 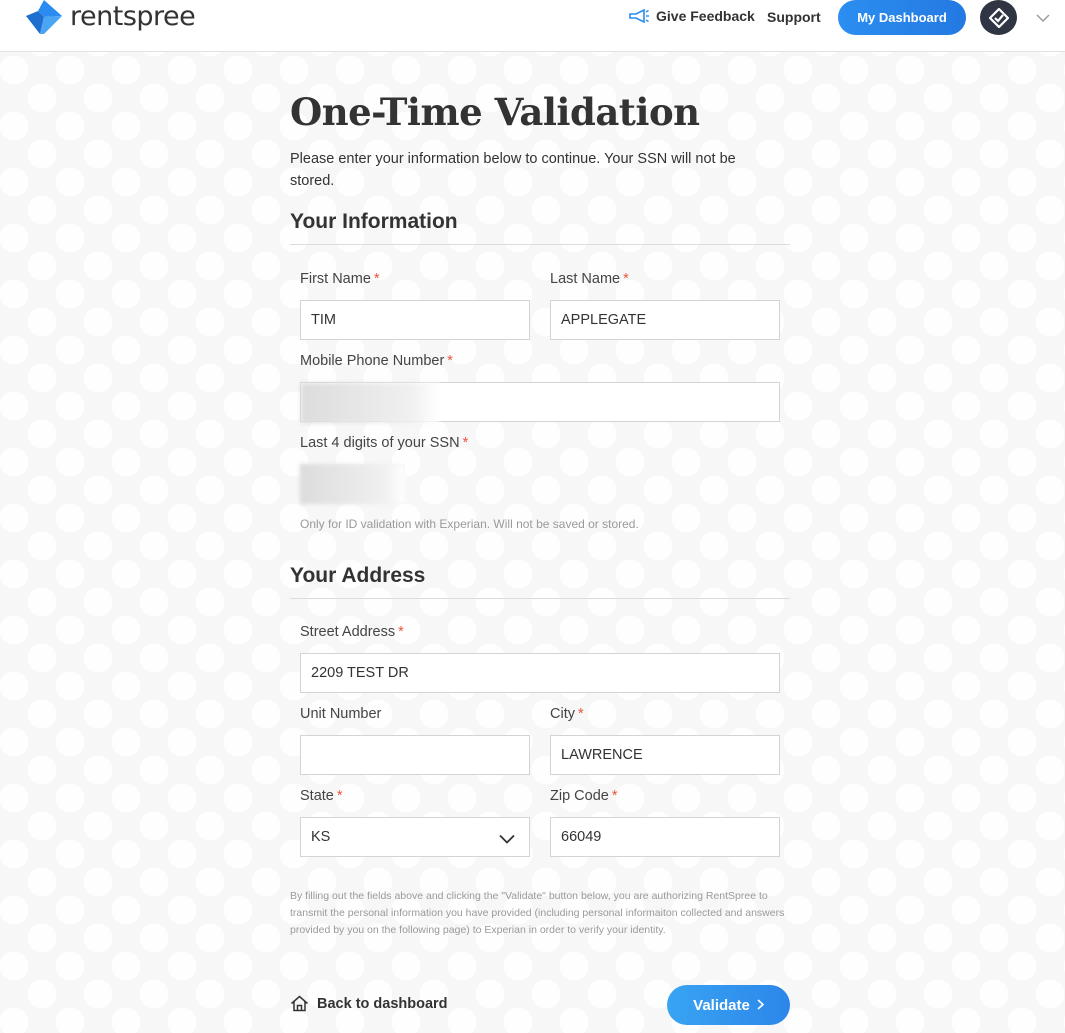 I want to click on zip-code-label: Zip Code *, so click(x=584, y=796).